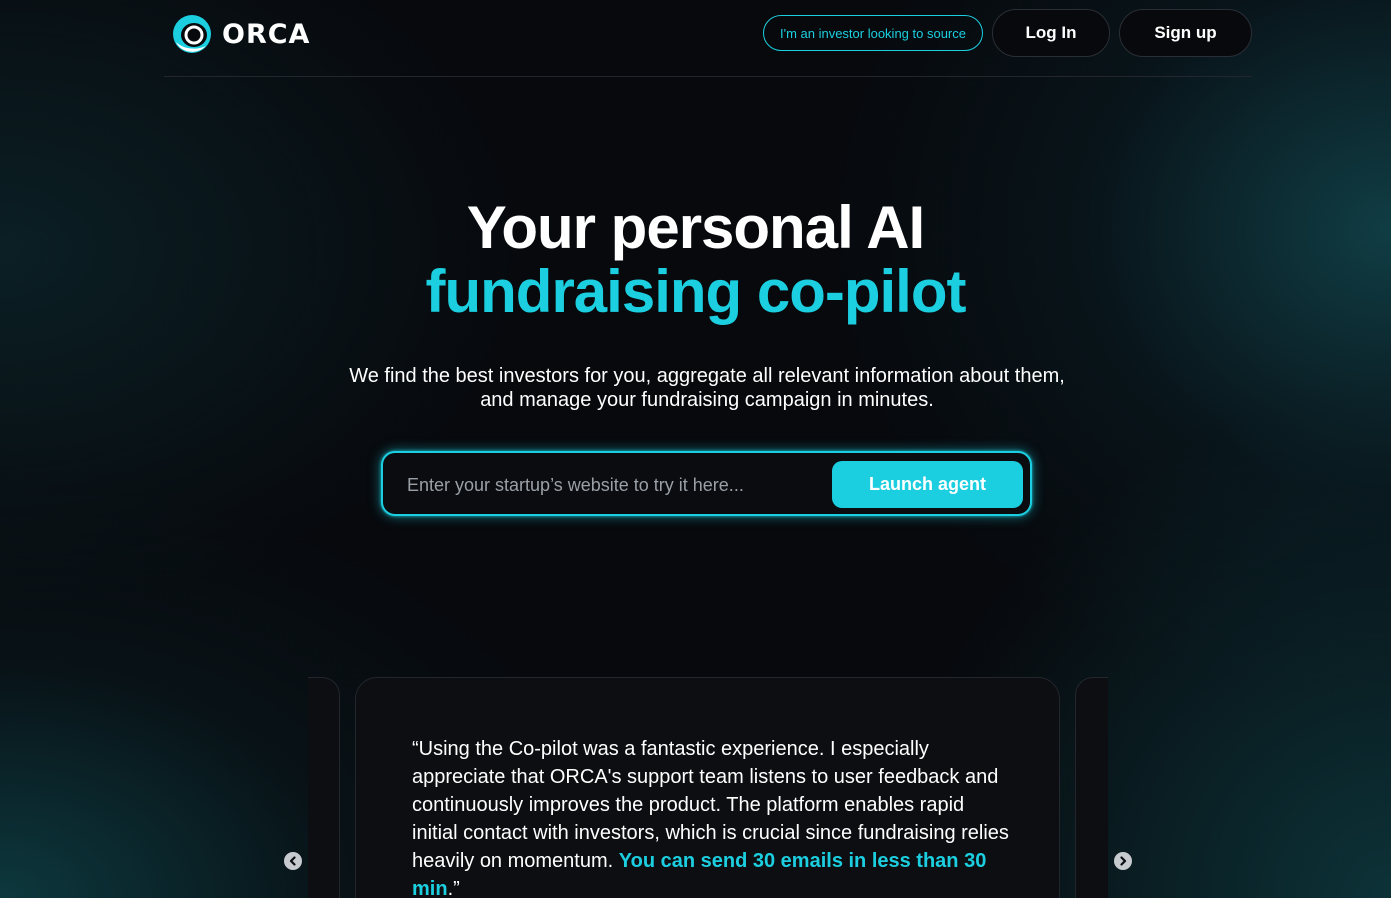  What do you see at coordinates (1051, 33) in the screenshot?
I see `login-button: Log In` at bounding box center [1051, 33].